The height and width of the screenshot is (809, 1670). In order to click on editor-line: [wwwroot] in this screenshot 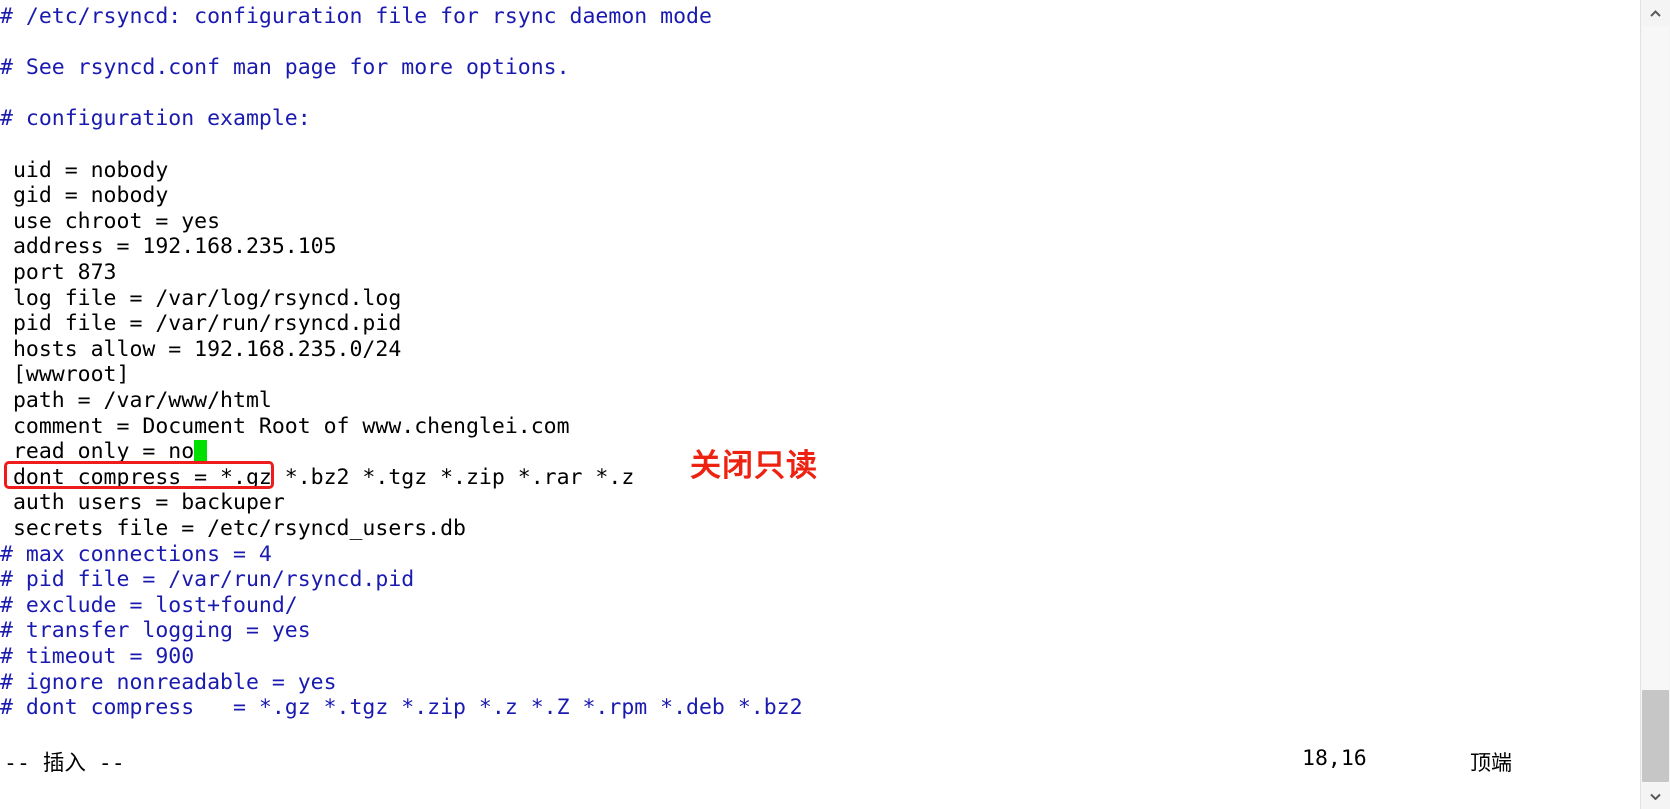, I will do `click(65, 375)`.